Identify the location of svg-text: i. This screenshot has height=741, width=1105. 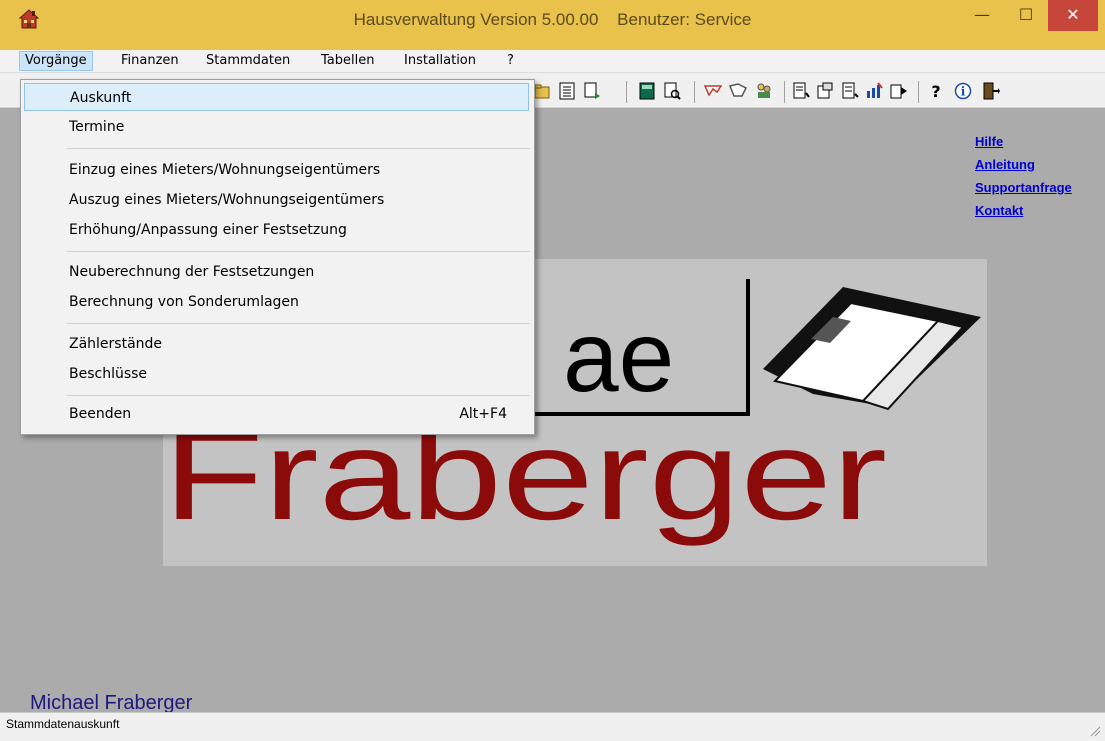
(963, 92).